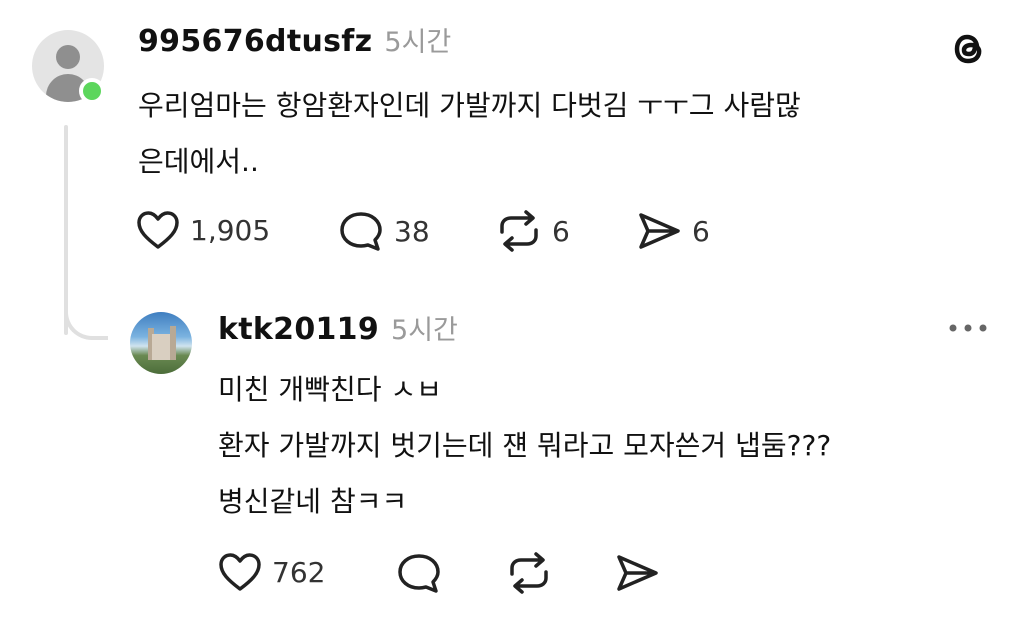  I want to click on thread-connector, so click(86, 320).